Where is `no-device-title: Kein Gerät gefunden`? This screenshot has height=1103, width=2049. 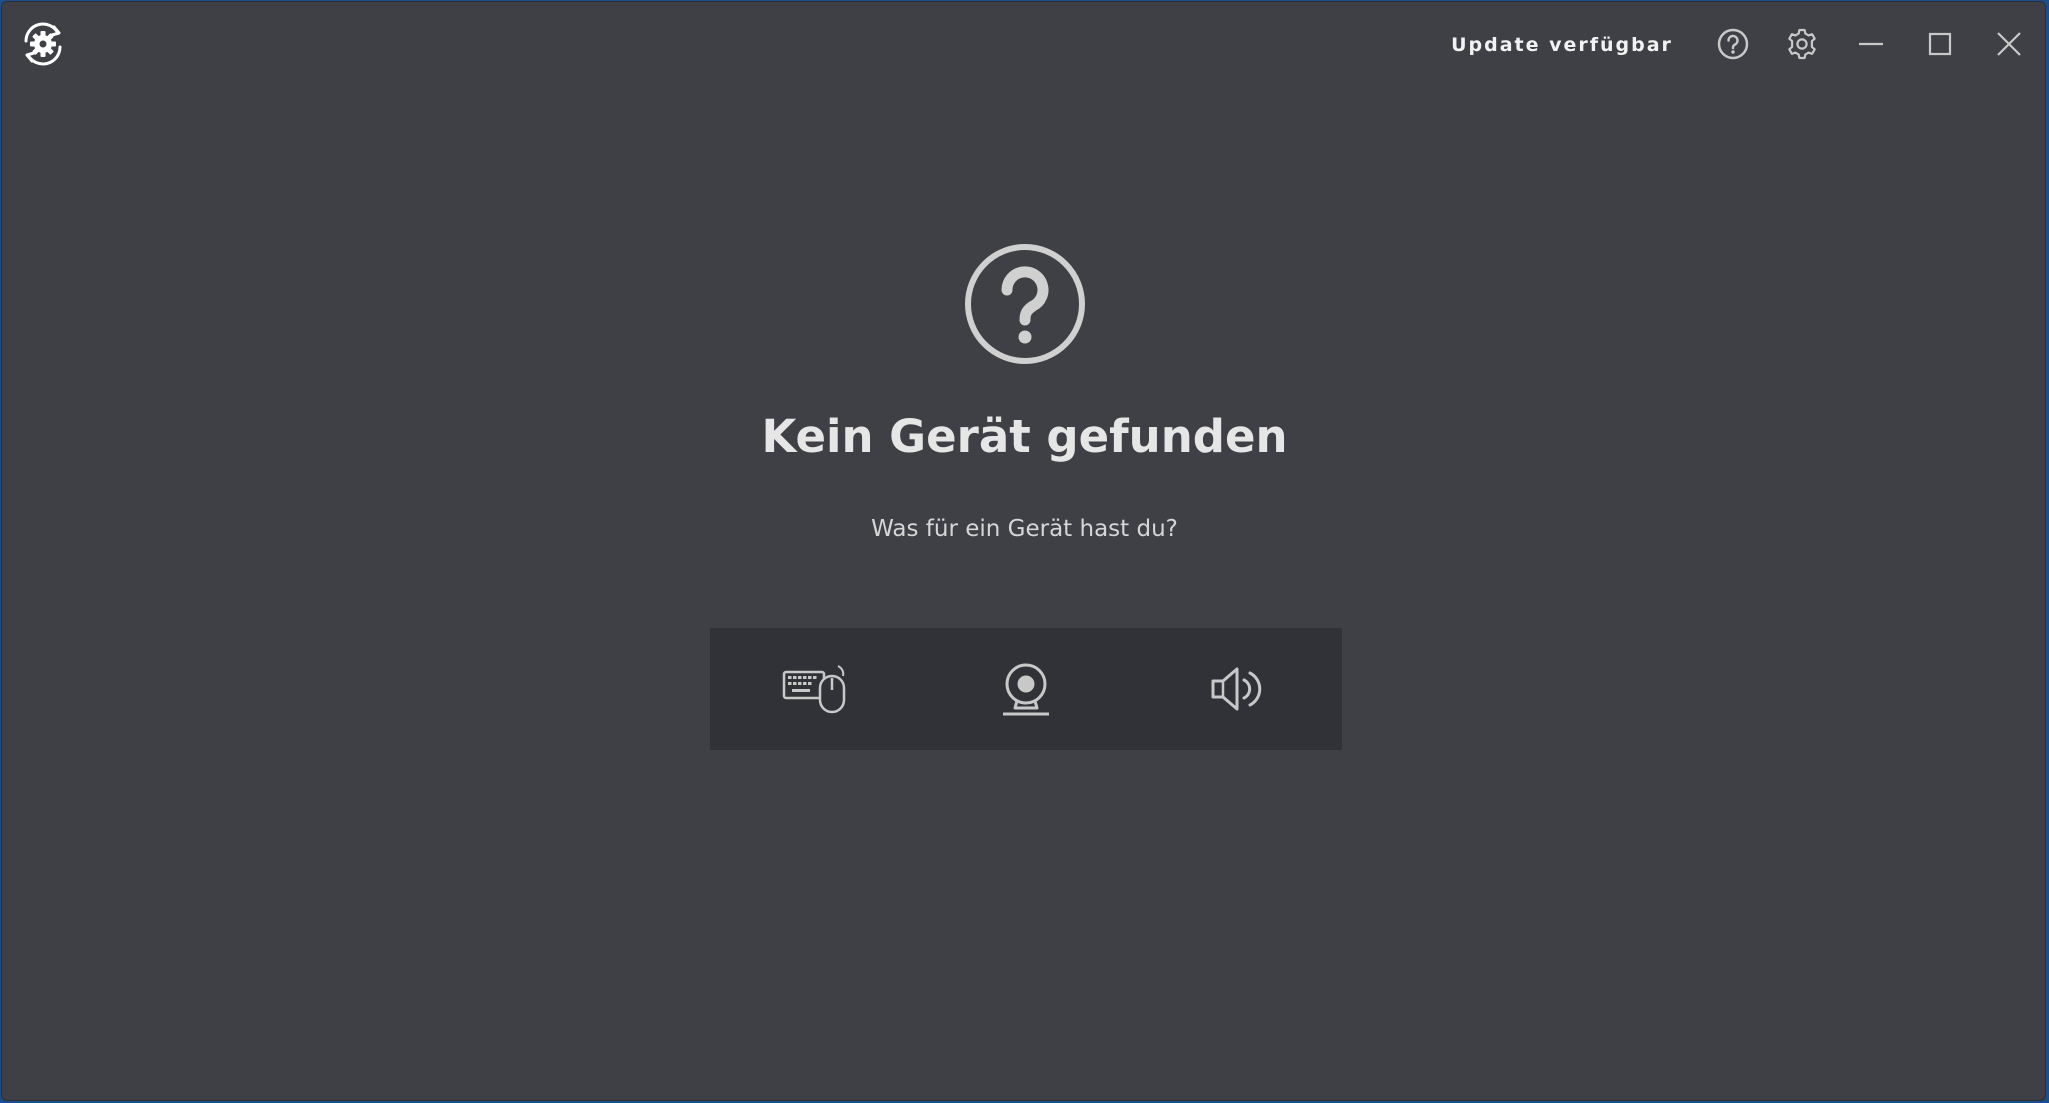
no-device-title: Kein Gerät gefunden is located at coordinates (1024, 436).